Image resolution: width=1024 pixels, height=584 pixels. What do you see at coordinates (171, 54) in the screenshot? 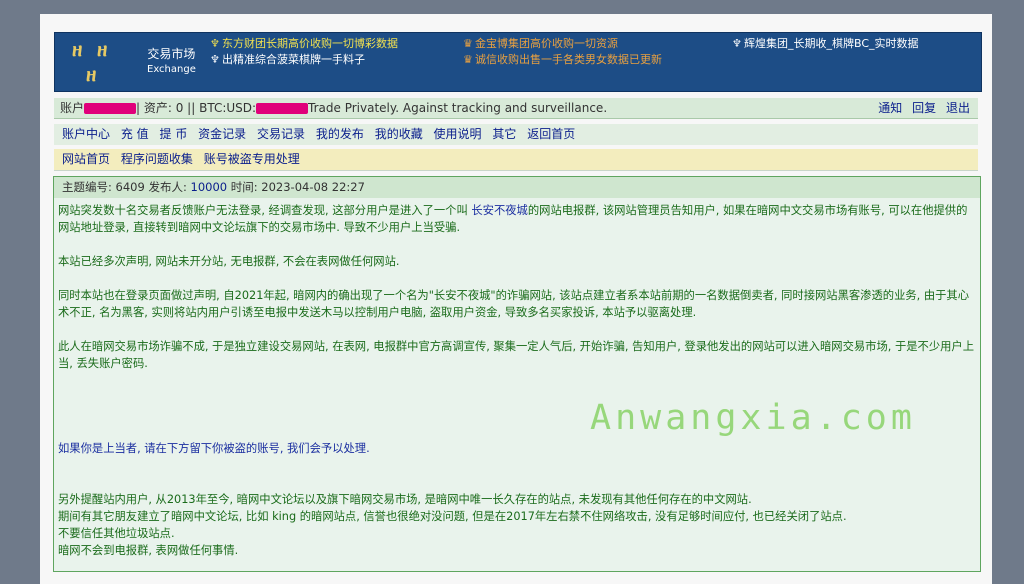
I see `exchange-title-cn: 交易市场` at bounding box center [171, 54].